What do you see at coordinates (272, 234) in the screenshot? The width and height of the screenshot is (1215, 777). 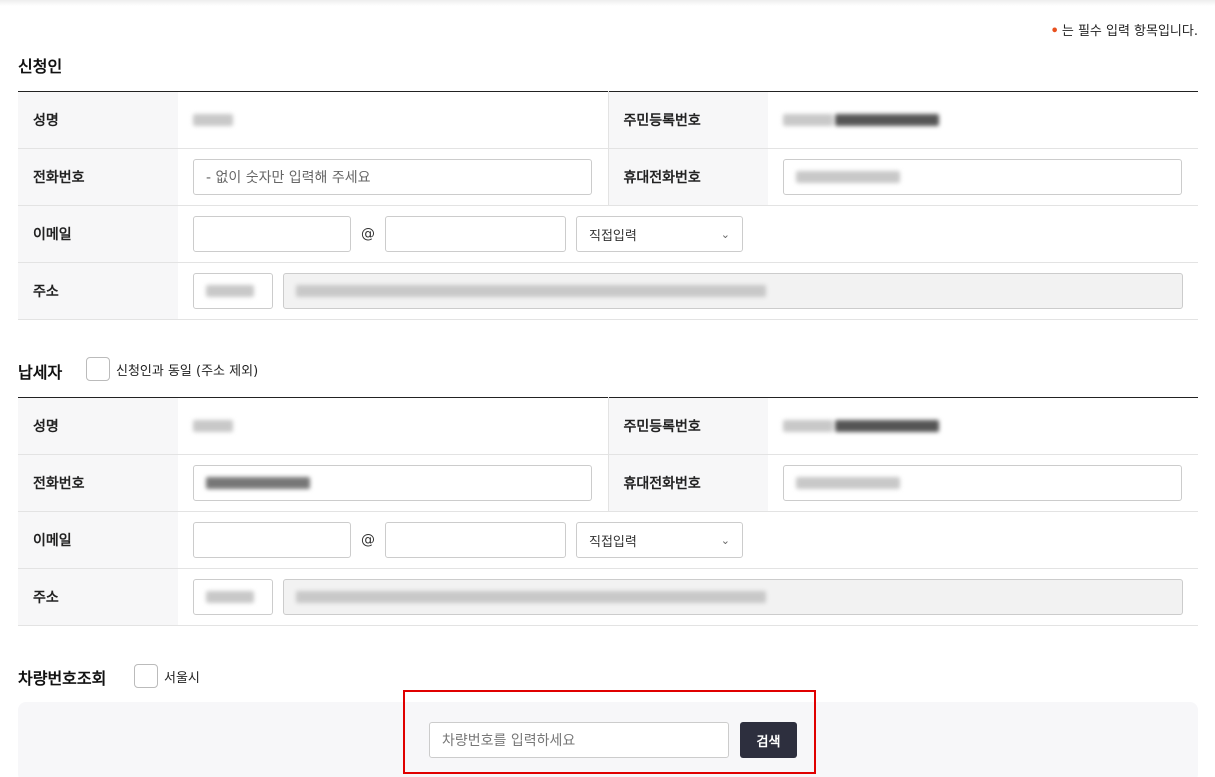 I see `applicant-email-id-input` at bounding box center [272, 234].